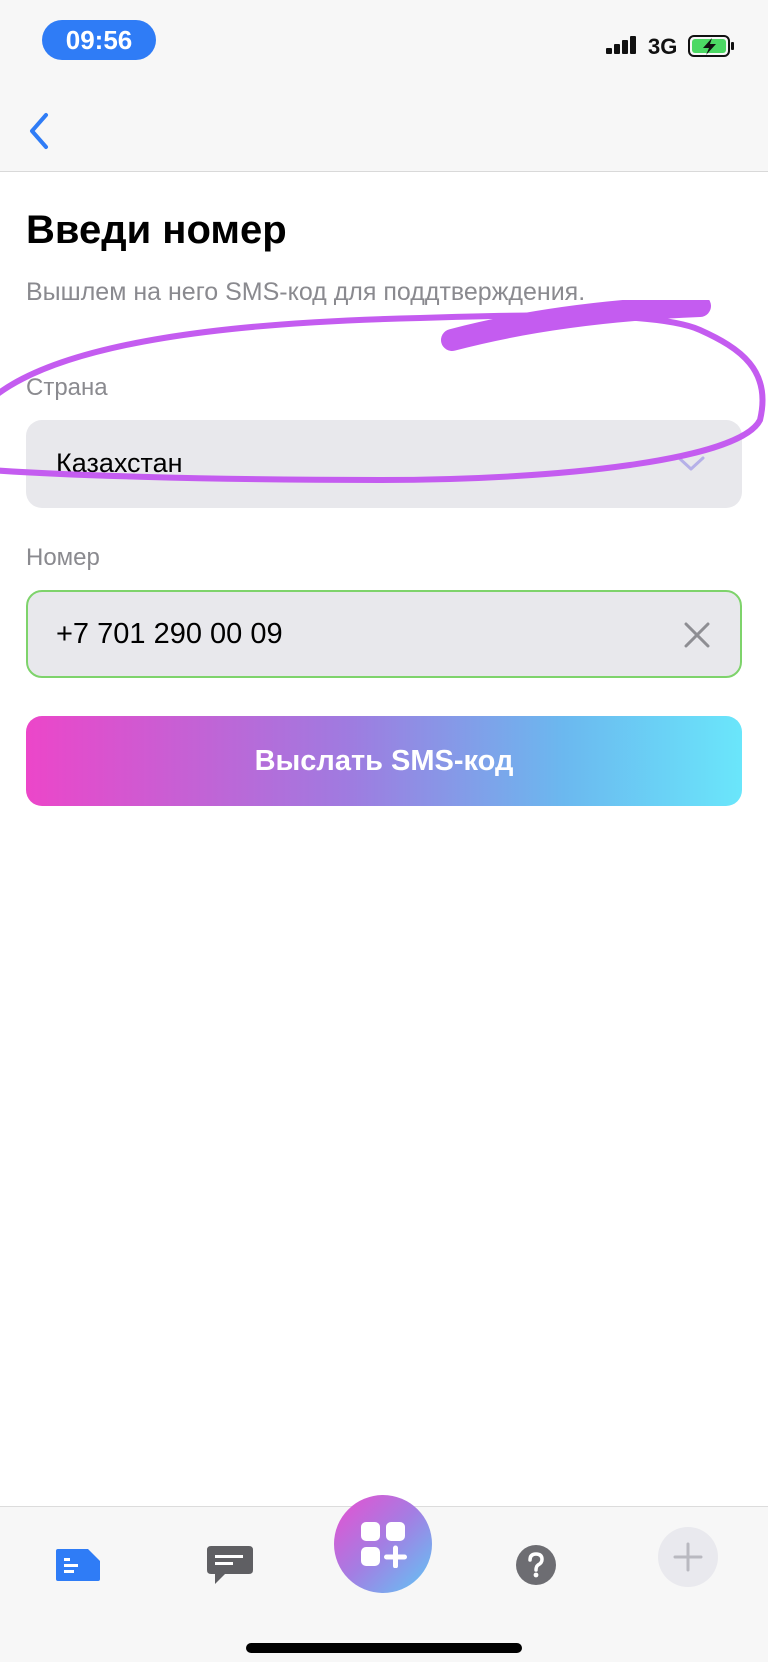 The image size is (768, 1662). Describe the element at coordinates (711, 46) in the screenshot. I see `battery-charging-icon` at that location.